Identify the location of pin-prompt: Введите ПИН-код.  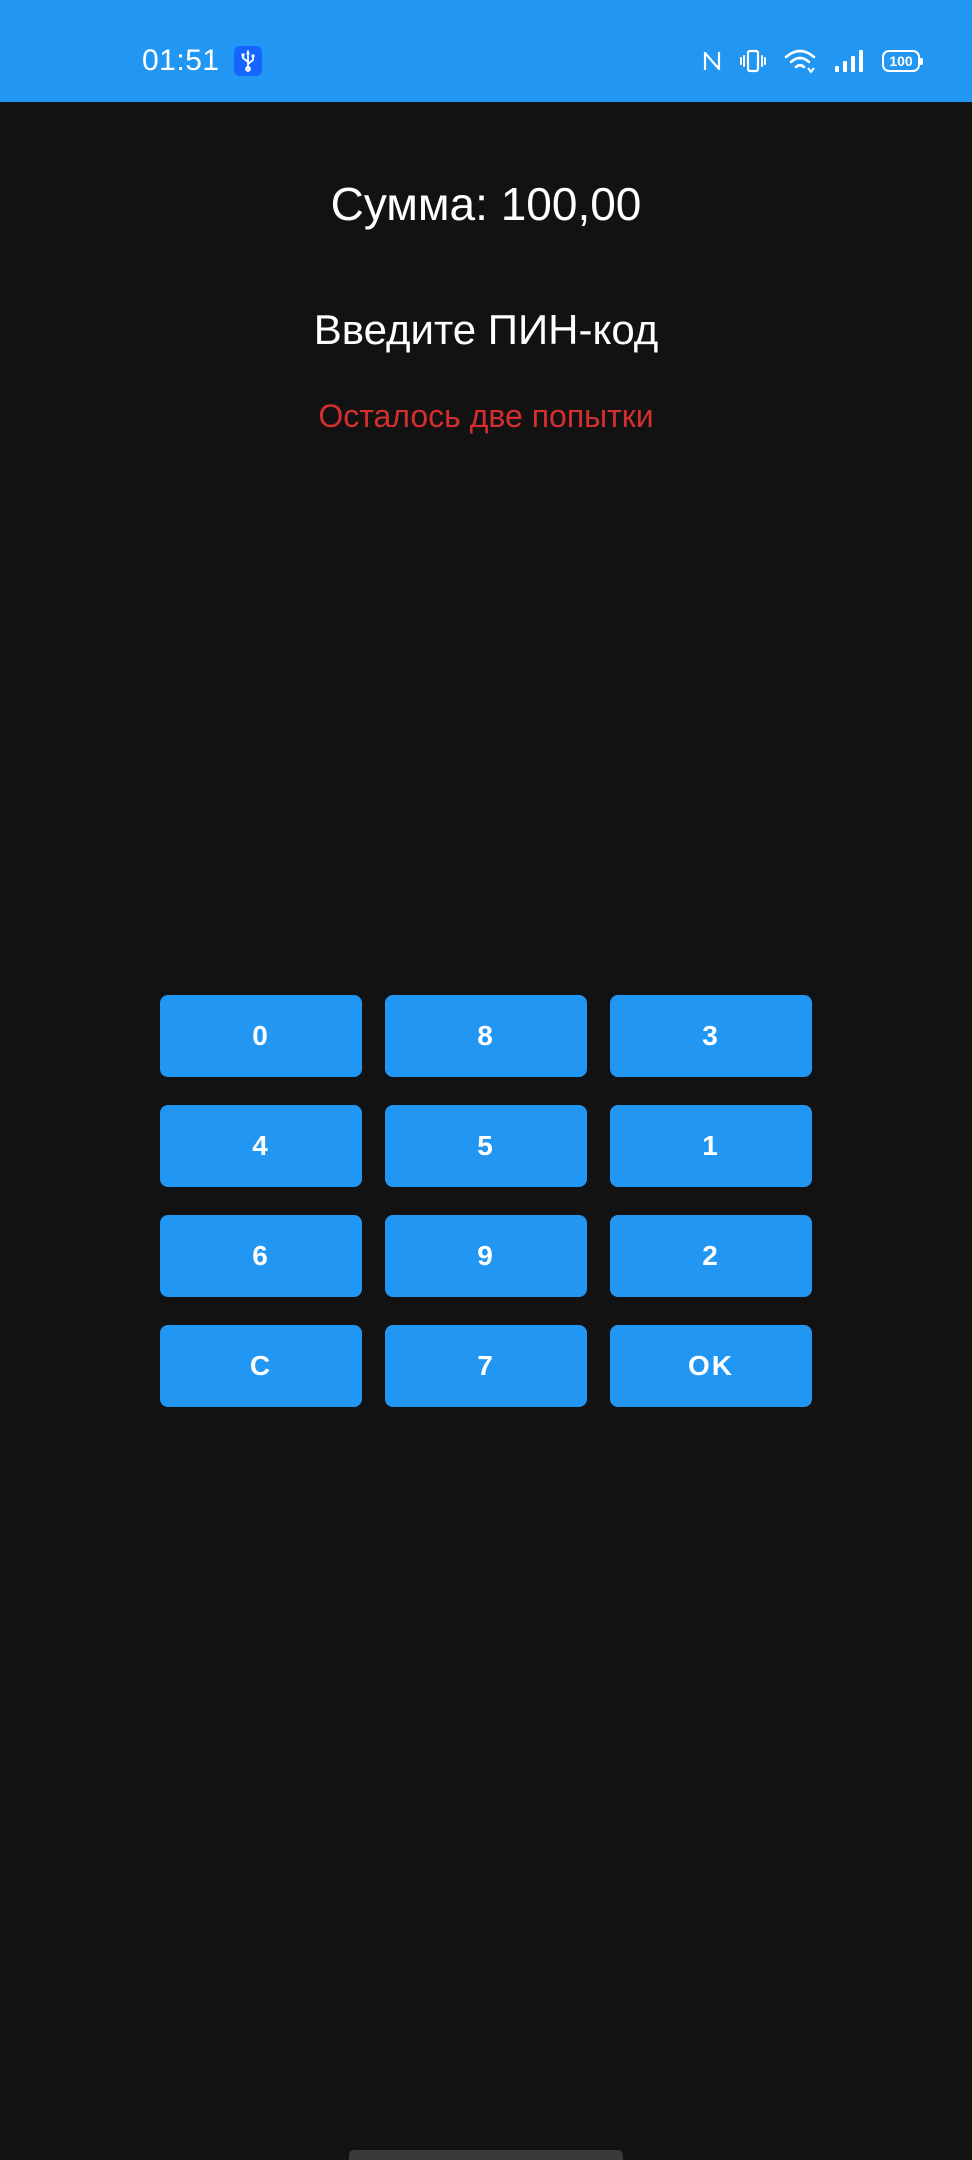
(486, 329).